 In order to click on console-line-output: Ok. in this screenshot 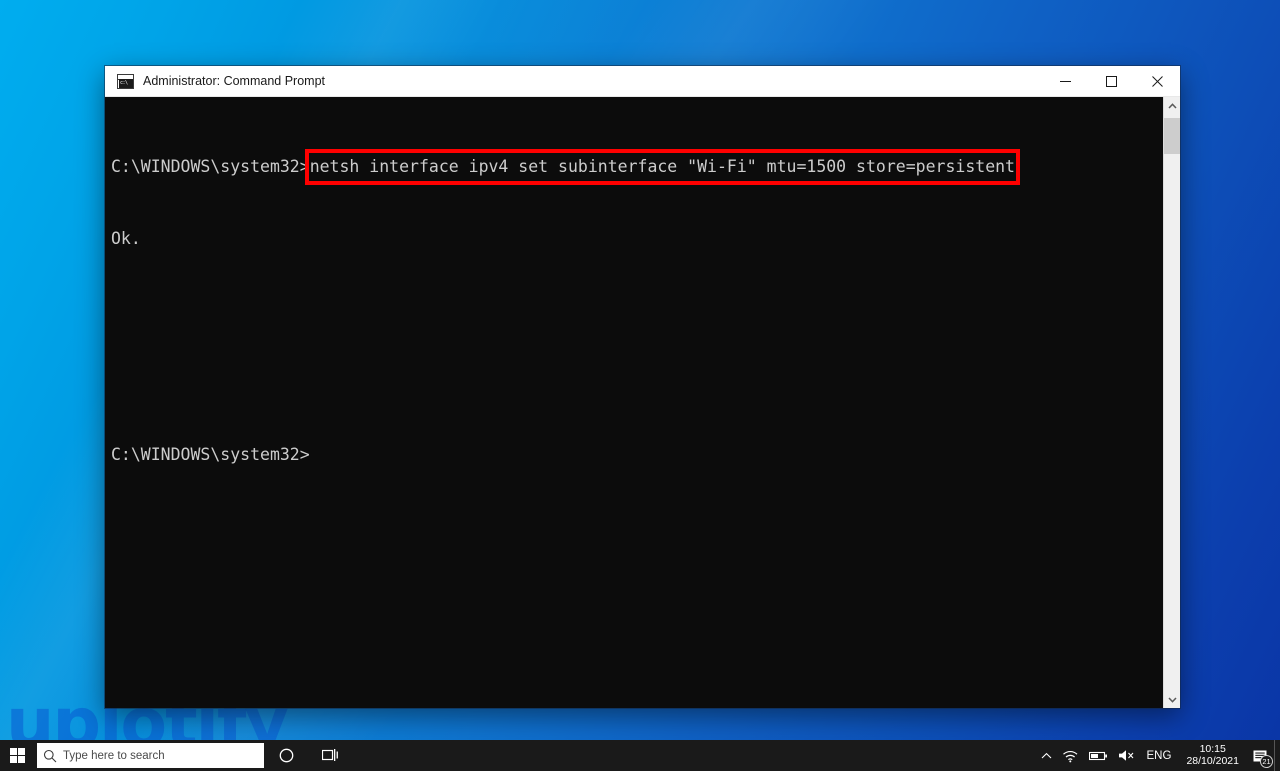, I will do `click(126, 238)`.